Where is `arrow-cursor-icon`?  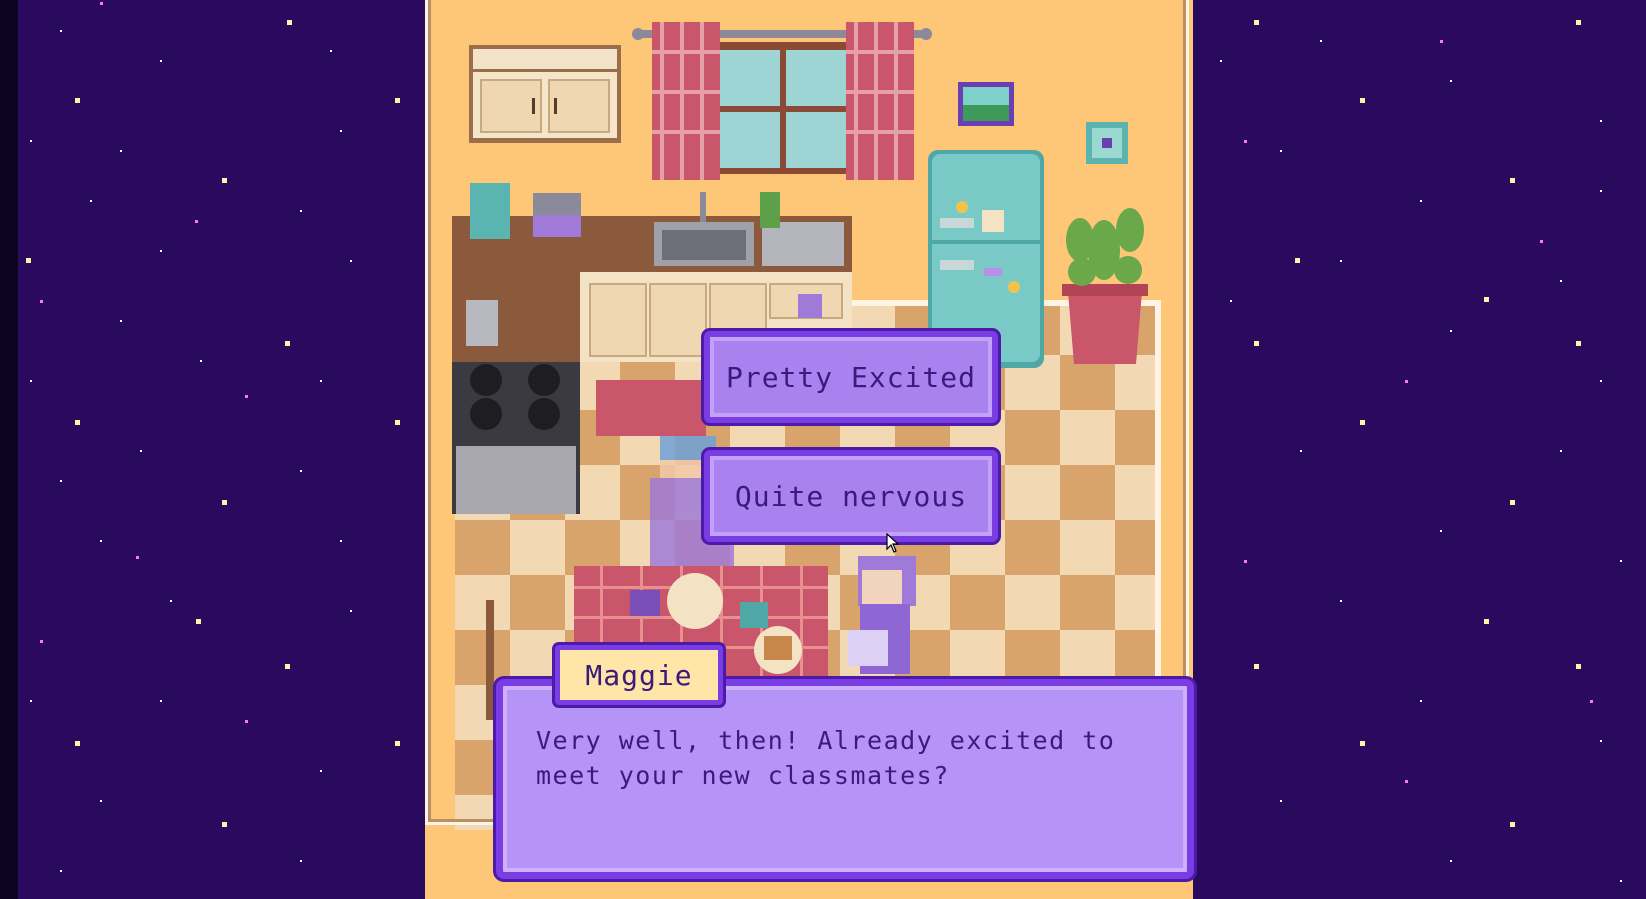
arrow-cursor-icon is located at coordinates (893, 543).